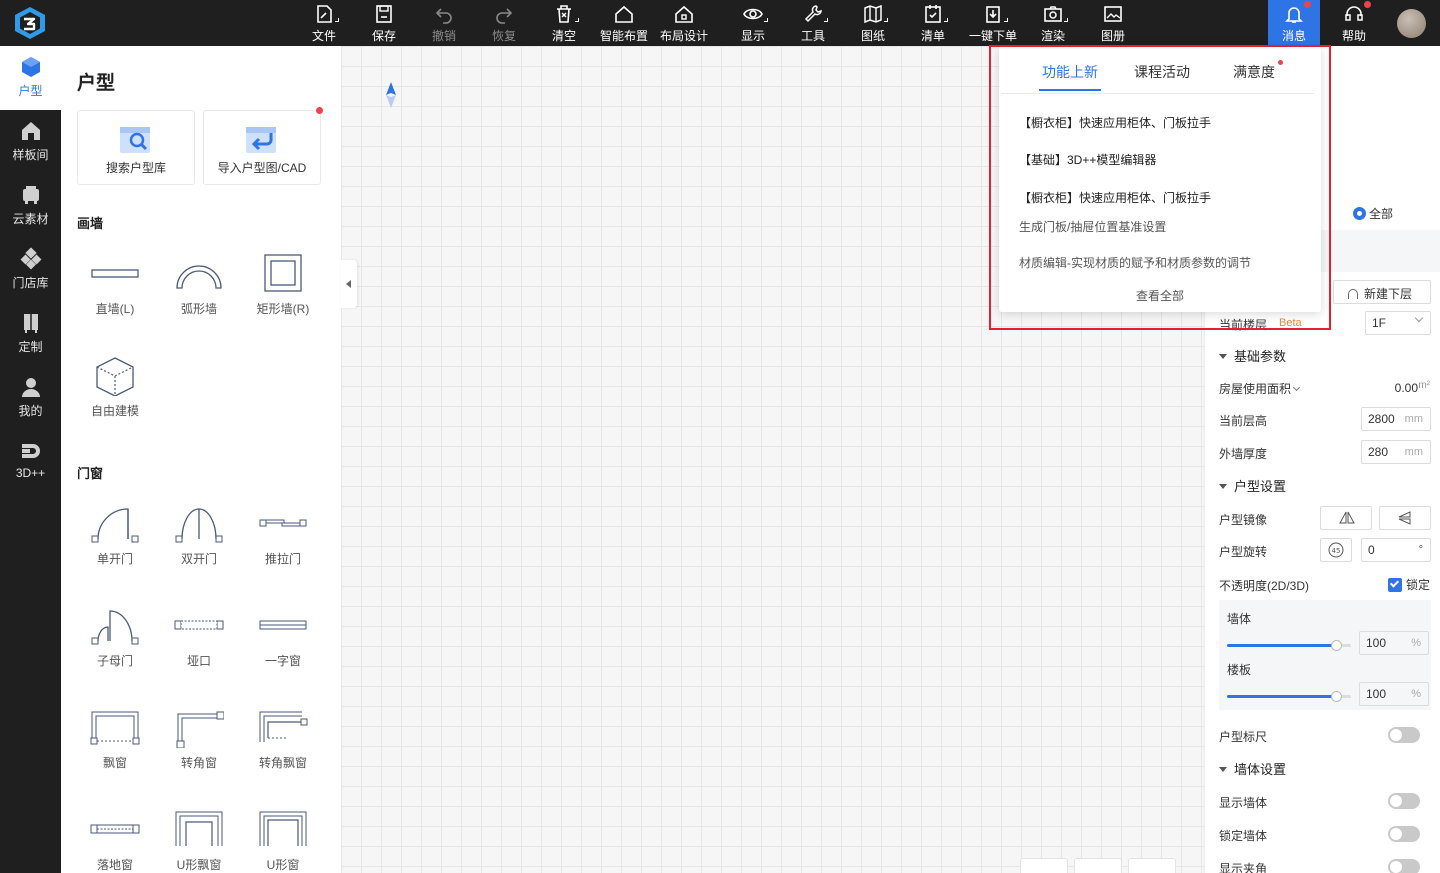 The height and width of the screenshot is (873, 1440). I want to click on tool-straight-wall: 直墙(L), so click(115, 290).